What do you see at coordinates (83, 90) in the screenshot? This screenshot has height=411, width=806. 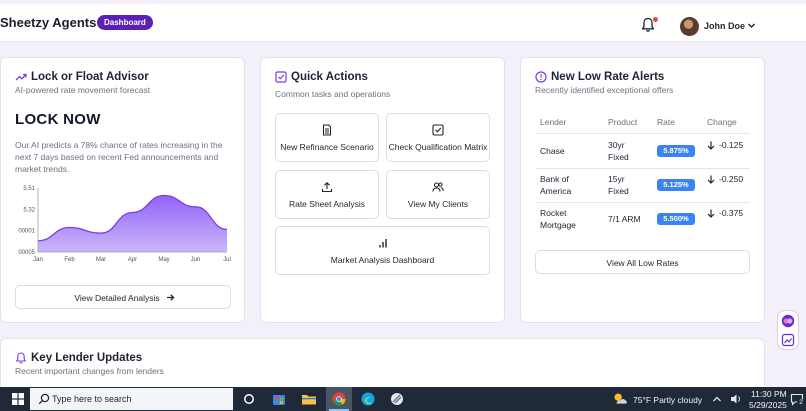 I see `advisor-subtitle: AI-powered rate movement forecast` at bounding box center [83, 90].